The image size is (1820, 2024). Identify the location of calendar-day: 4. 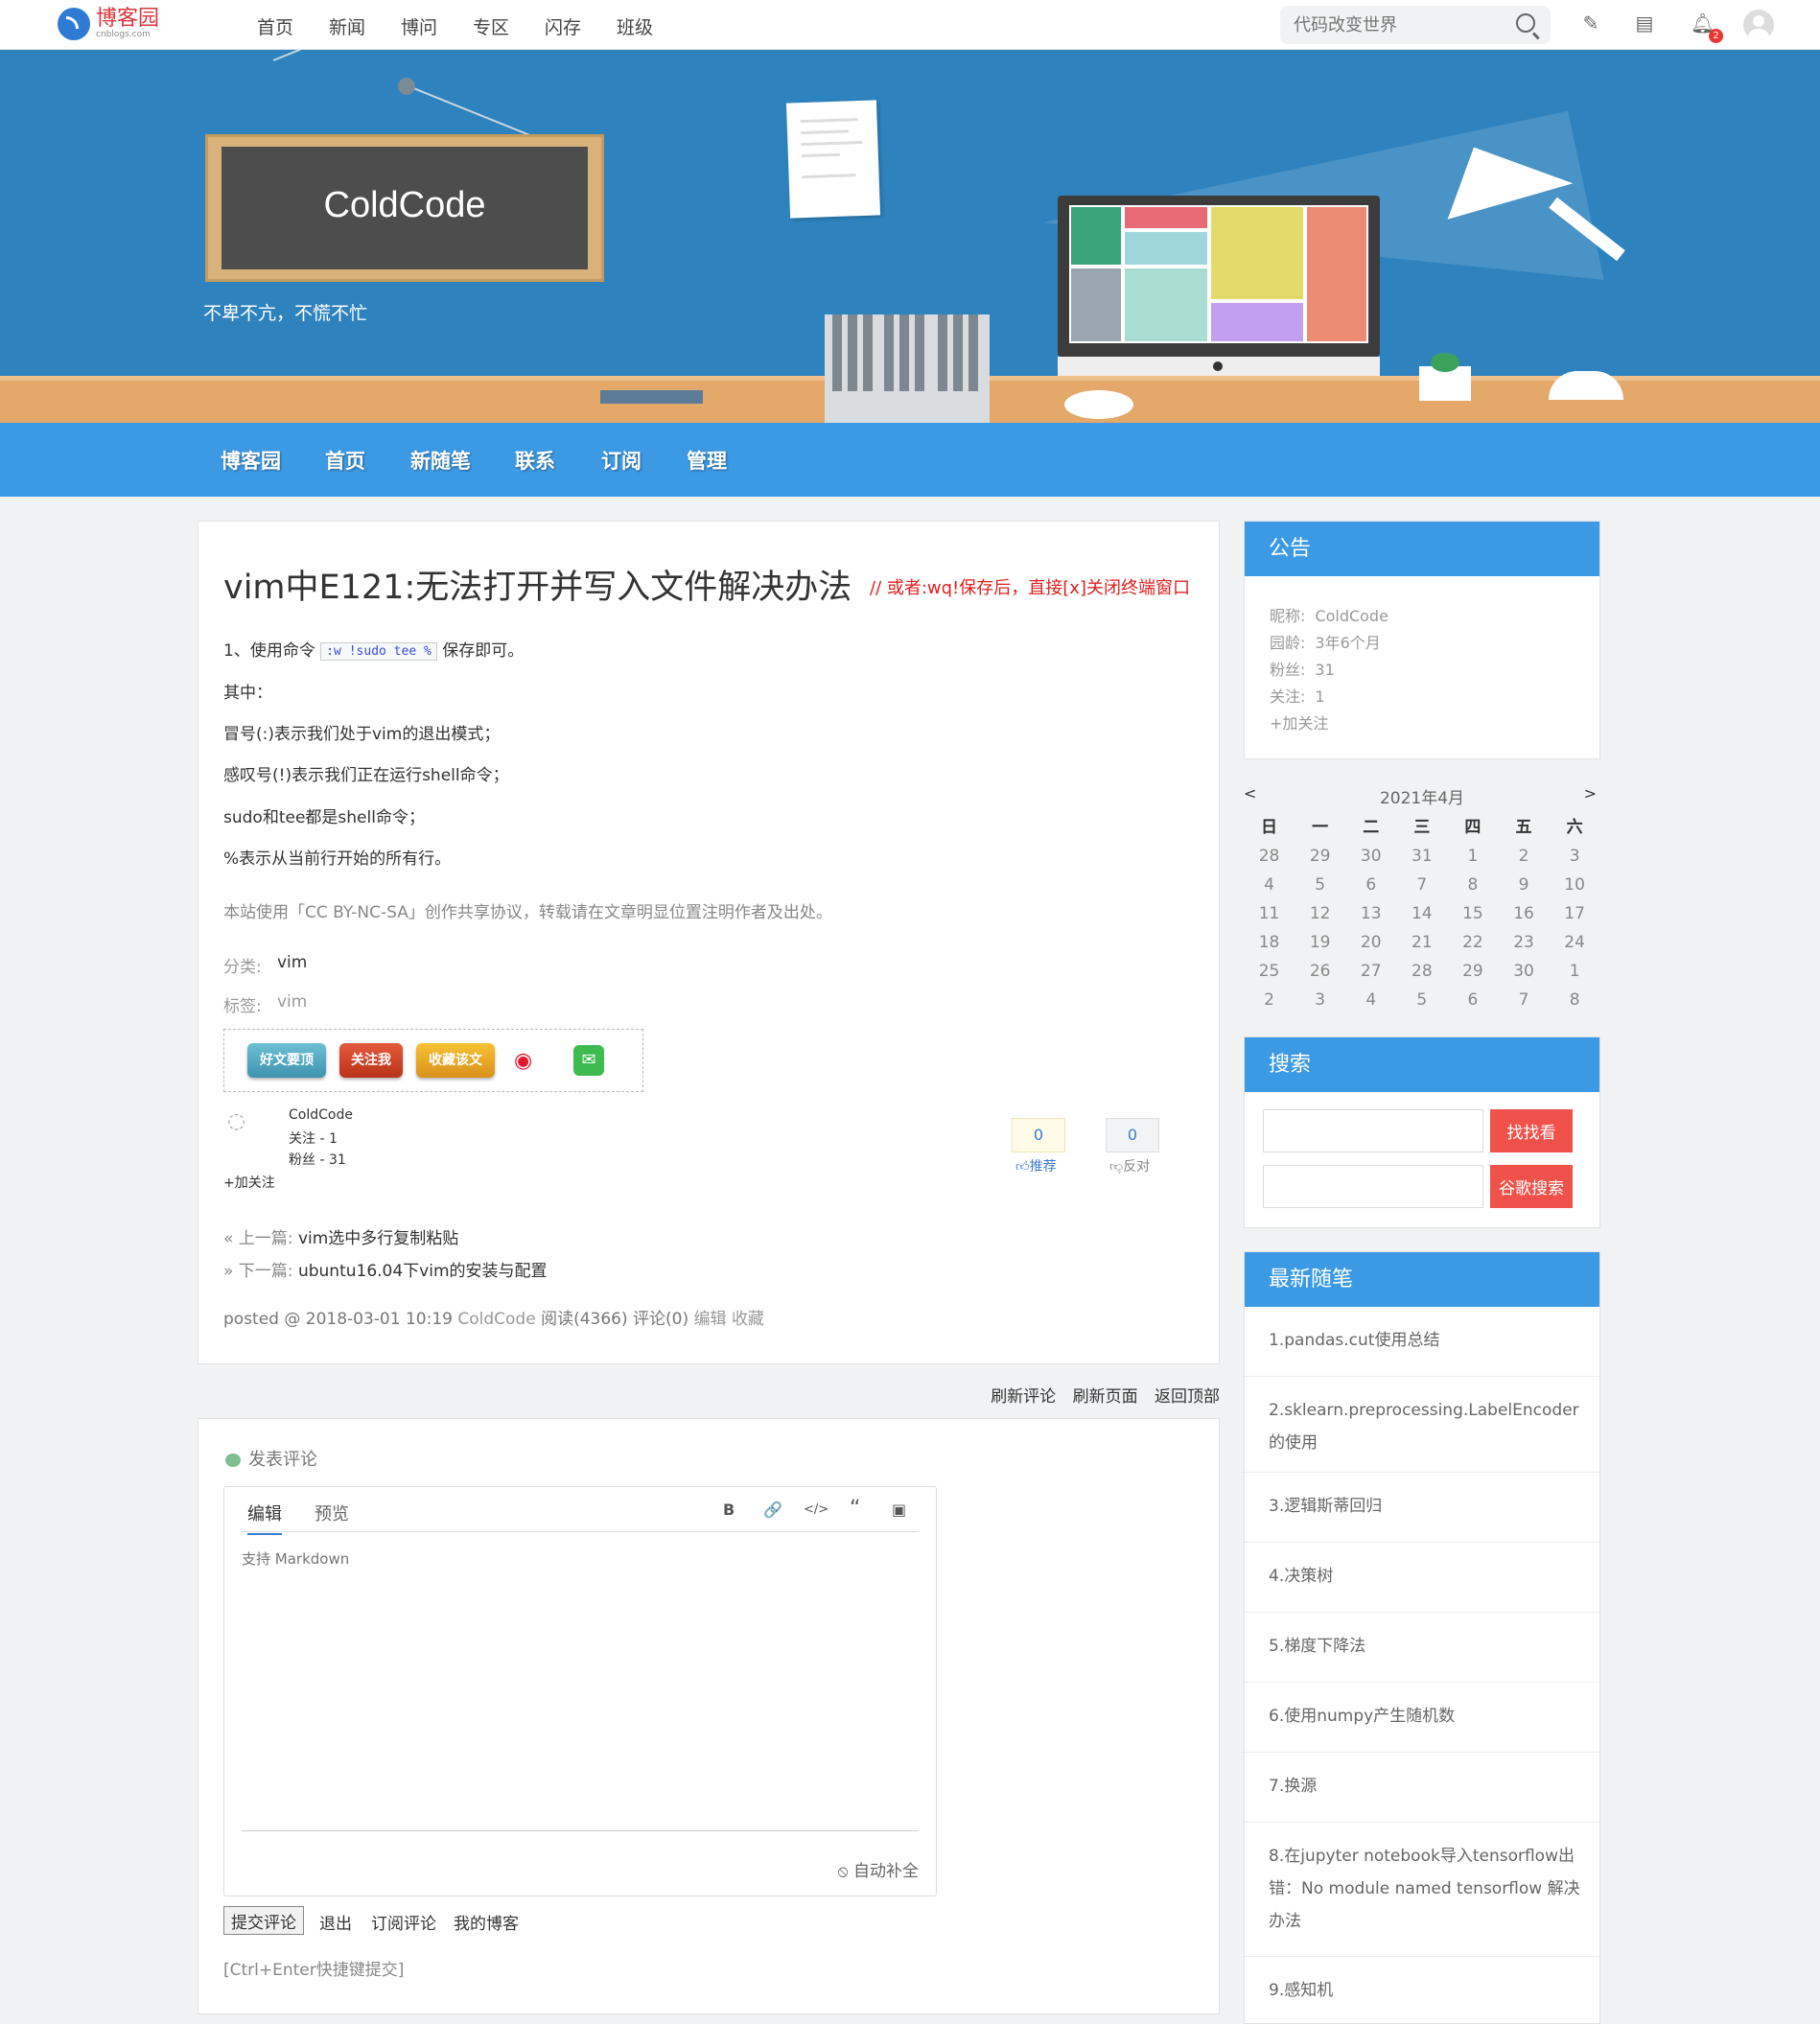
(1269, 885).